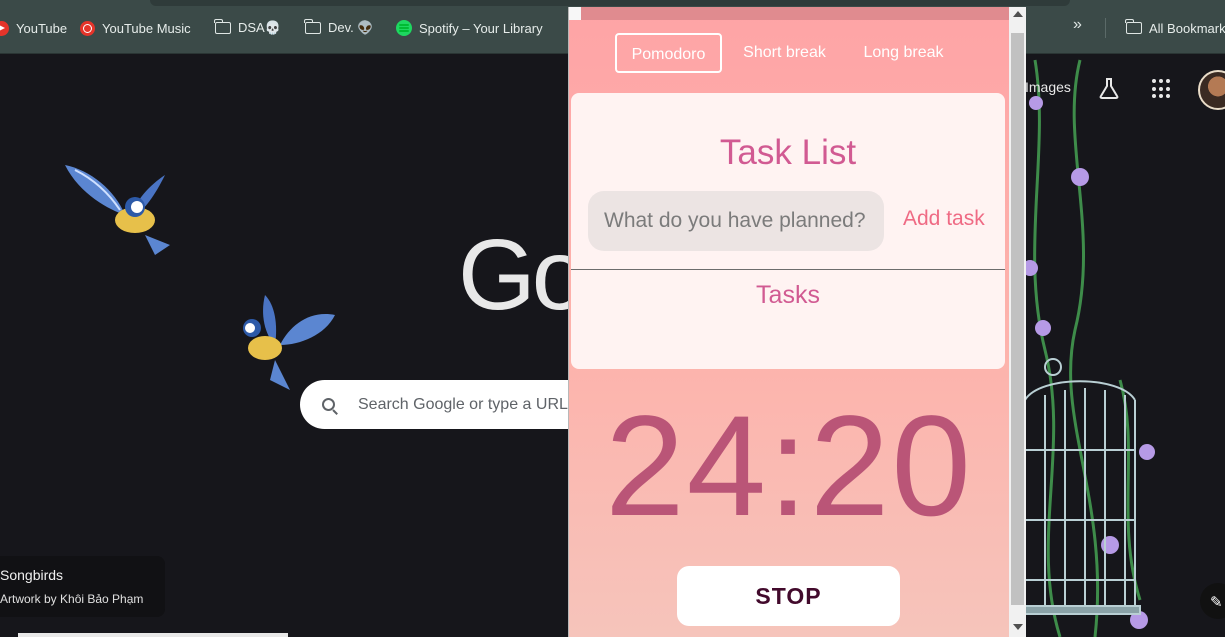  I want to click on tab-short-break: Short break, so click(784, 53).